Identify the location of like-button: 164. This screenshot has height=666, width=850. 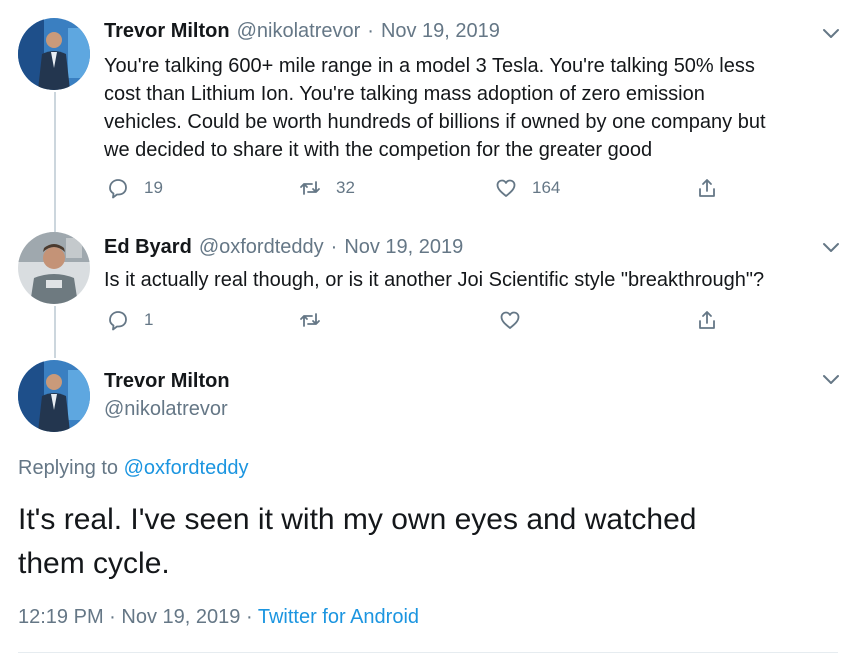
(527, 188).